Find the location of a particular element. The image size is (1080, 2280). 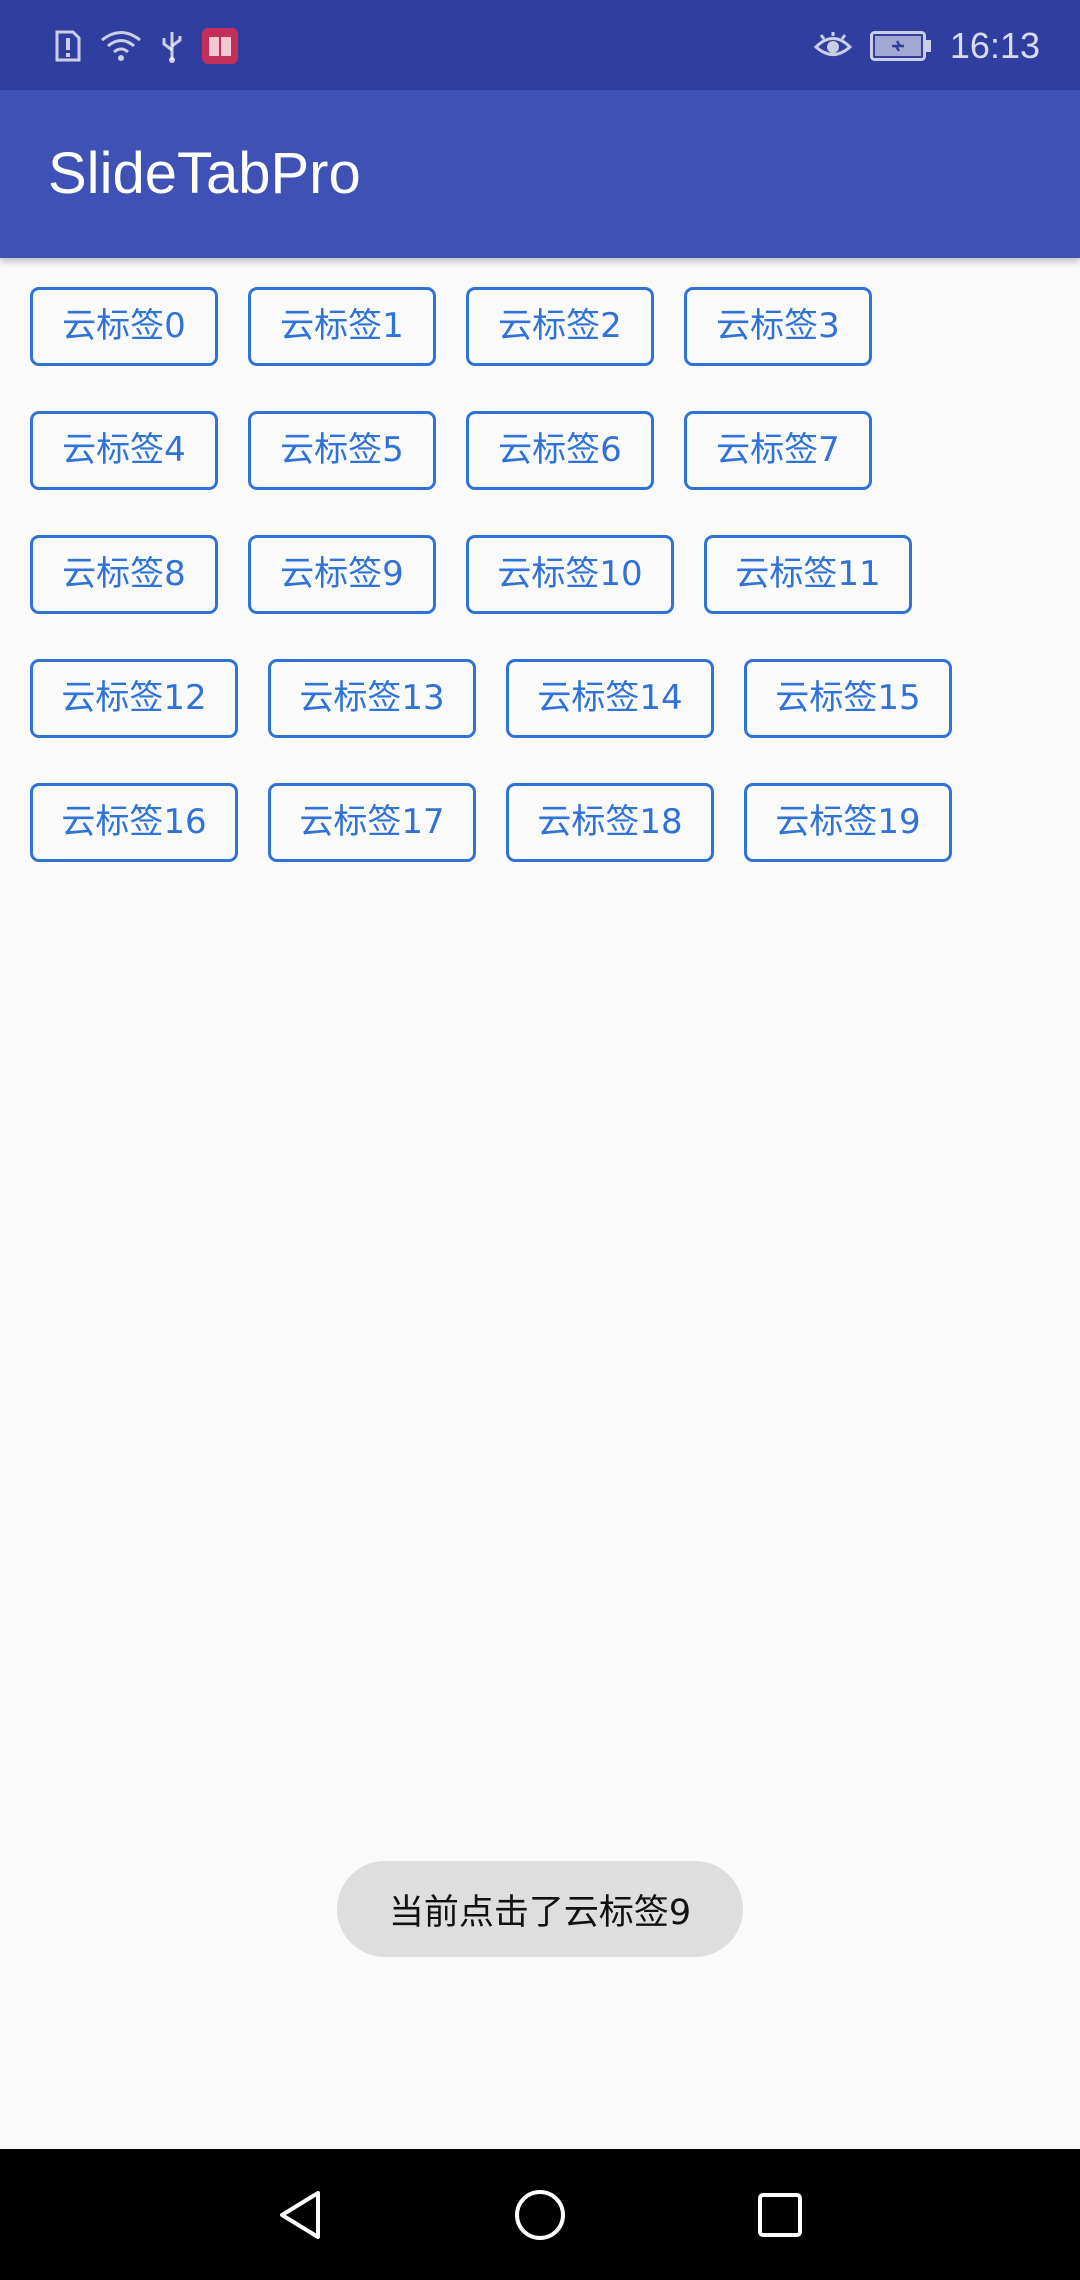

tag-19: 云标签19 is located at coordinates (848, 822).